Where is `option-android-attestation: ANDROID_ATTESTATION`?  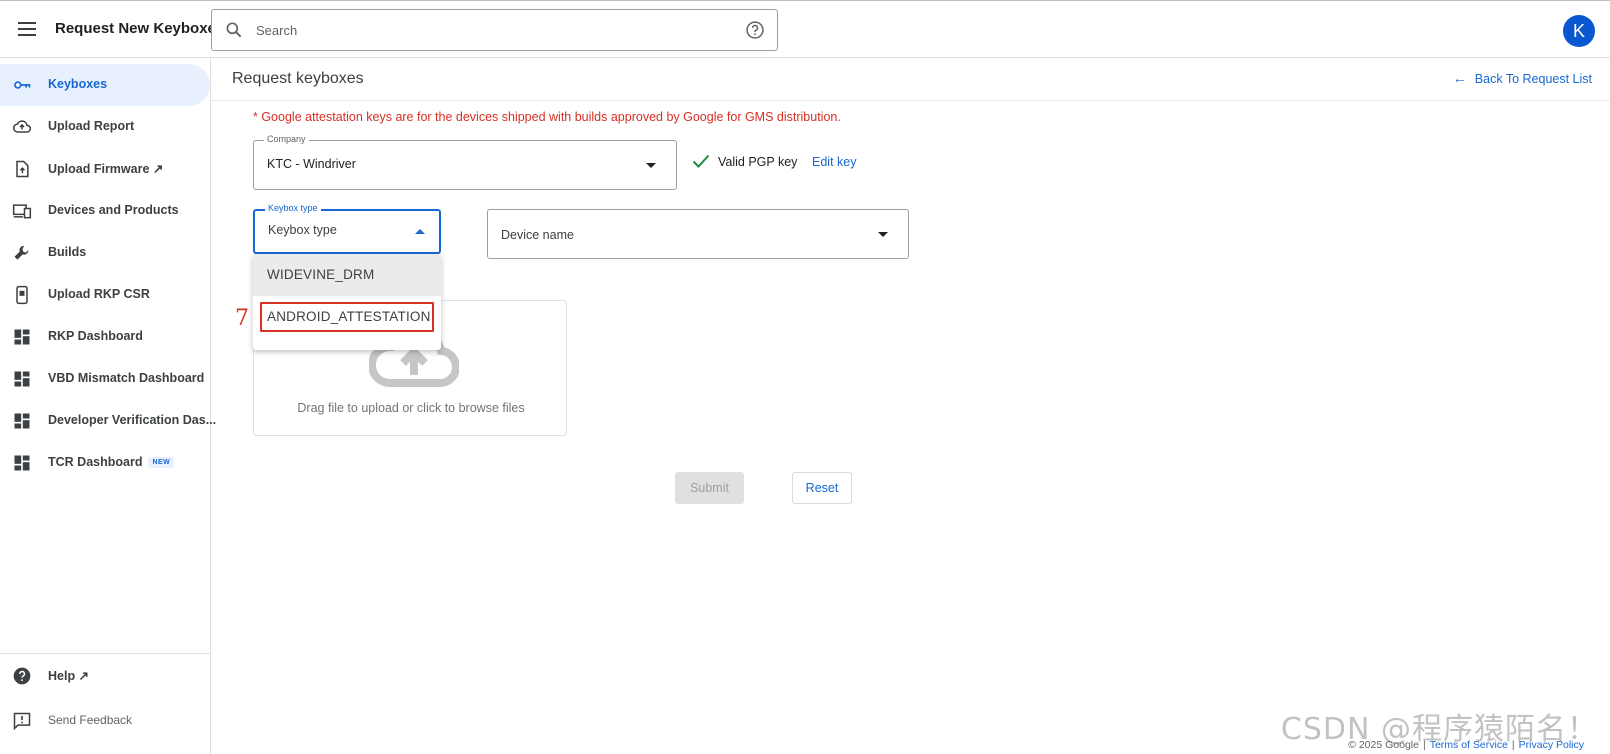
option-android-attestation: ANDROID_ATTESTATION is located at coordinates (347, 317).